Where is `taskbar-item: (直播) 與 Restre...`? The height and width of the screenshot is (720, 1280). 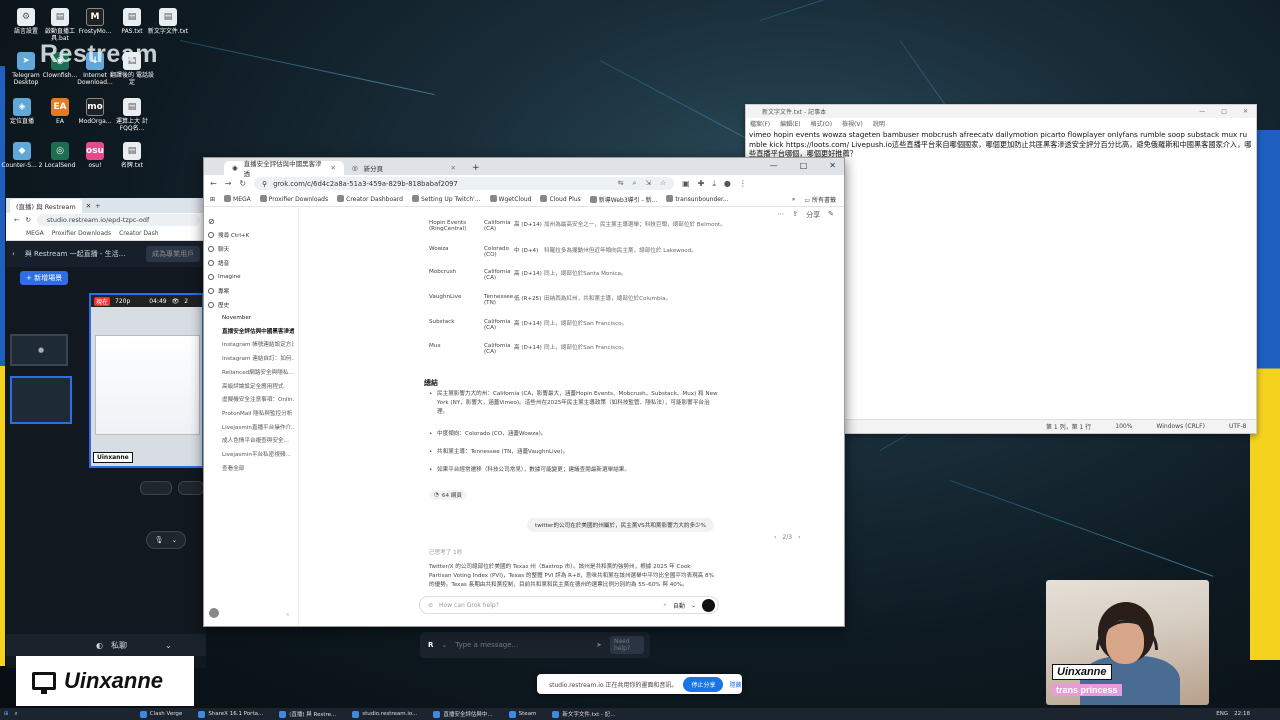
taskbar-item: (直播) 與 Restre... is located at coordinates (307, 714).